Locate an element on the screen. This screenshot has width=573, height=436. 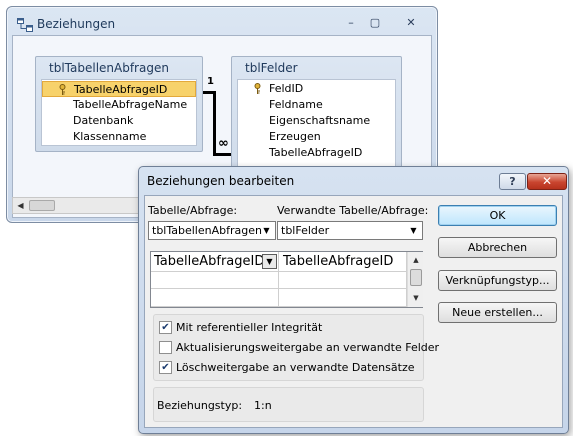
field-item: TabelleAbfrageName is located at coordinates (119, 105).